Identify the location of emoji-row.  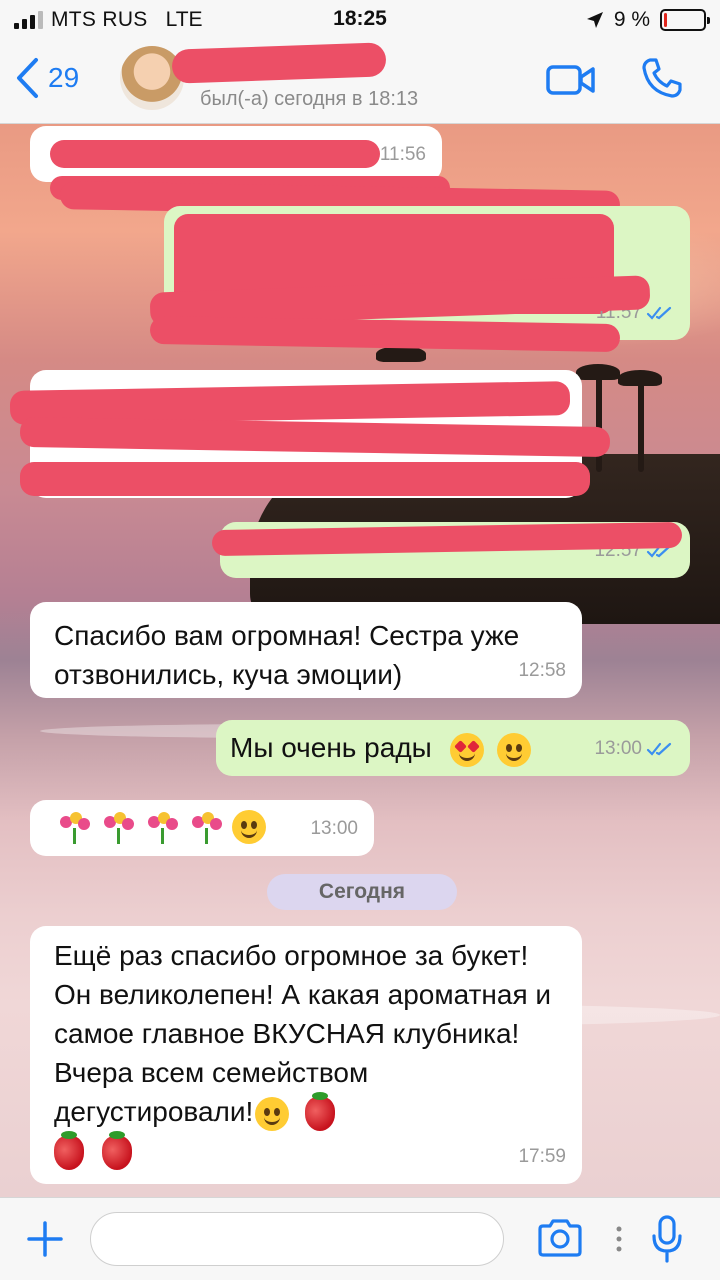
(161, 828).